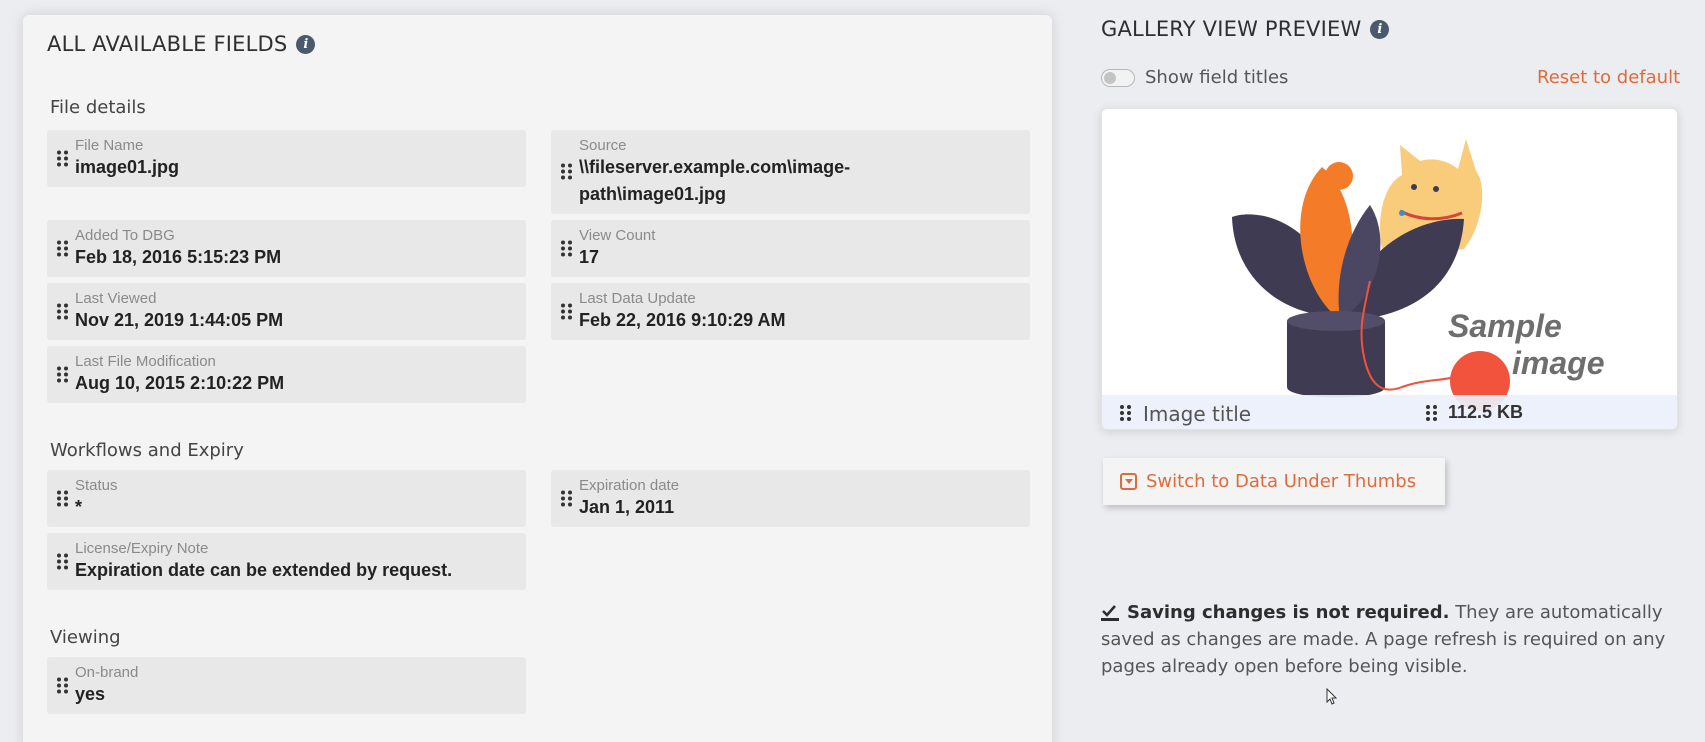  I want to click on all-fields-title: ALL AVAILABLE FIELDS i, so click(181, 44).